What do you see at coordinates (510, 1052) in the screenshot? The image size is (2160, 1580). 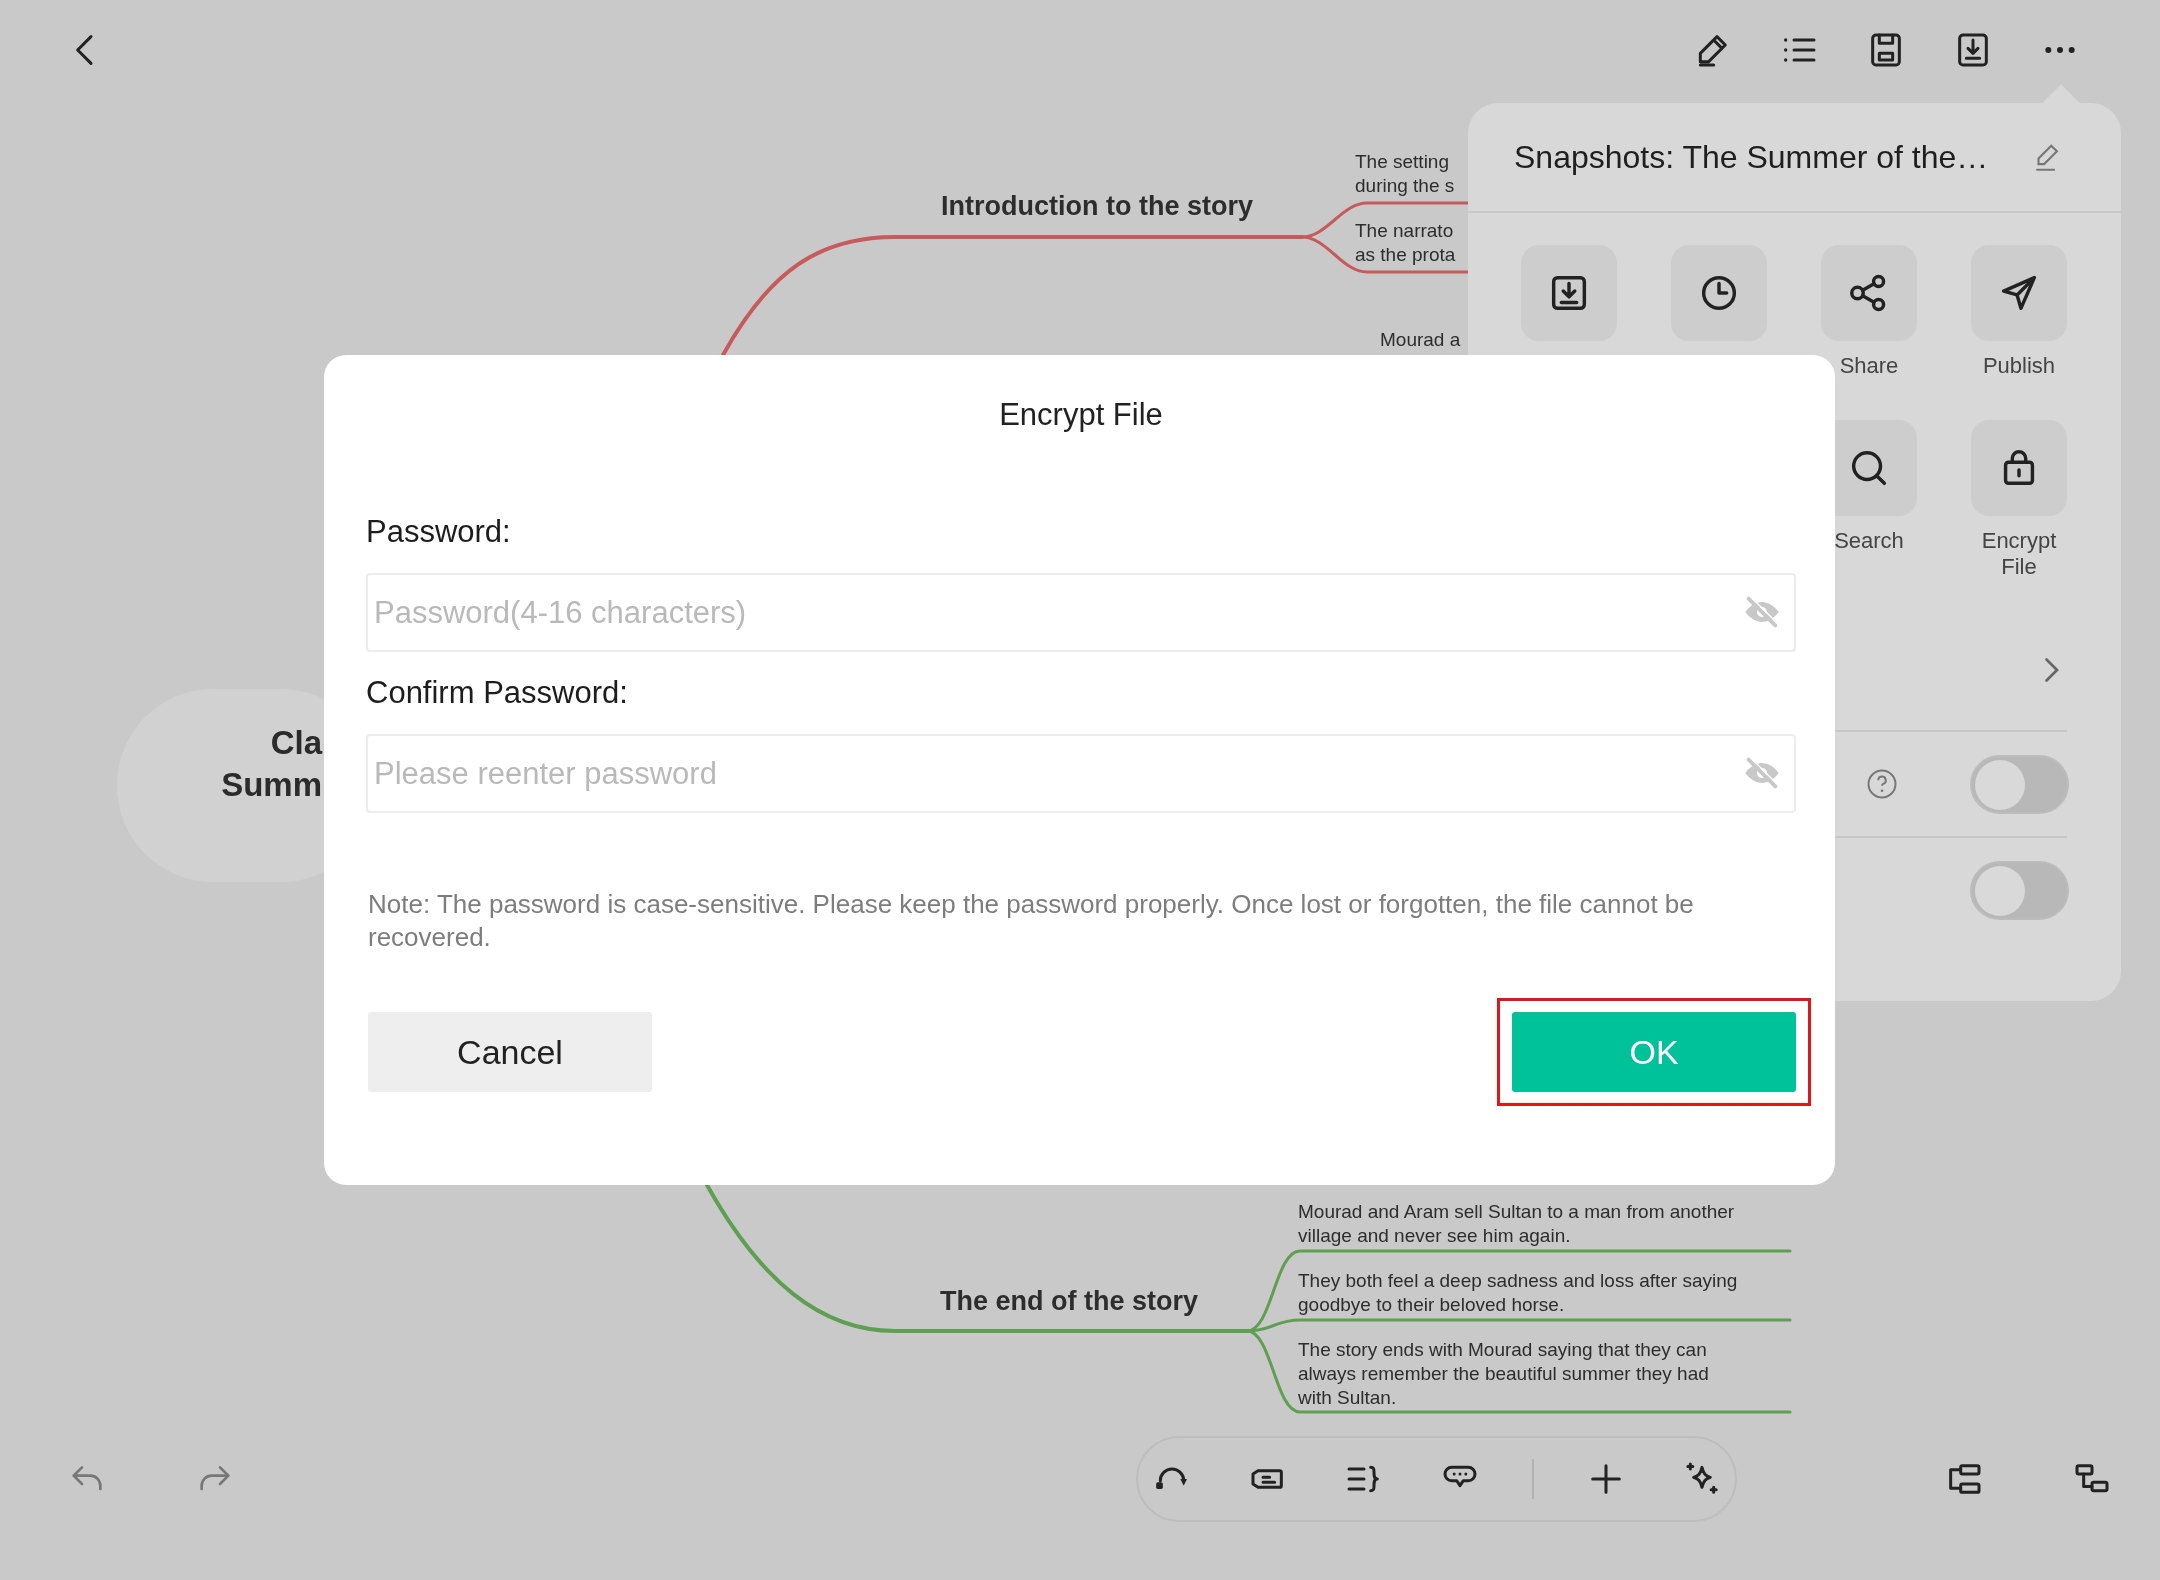 I see `cancel-button: Cancel` at bounding box center [510, 1052].